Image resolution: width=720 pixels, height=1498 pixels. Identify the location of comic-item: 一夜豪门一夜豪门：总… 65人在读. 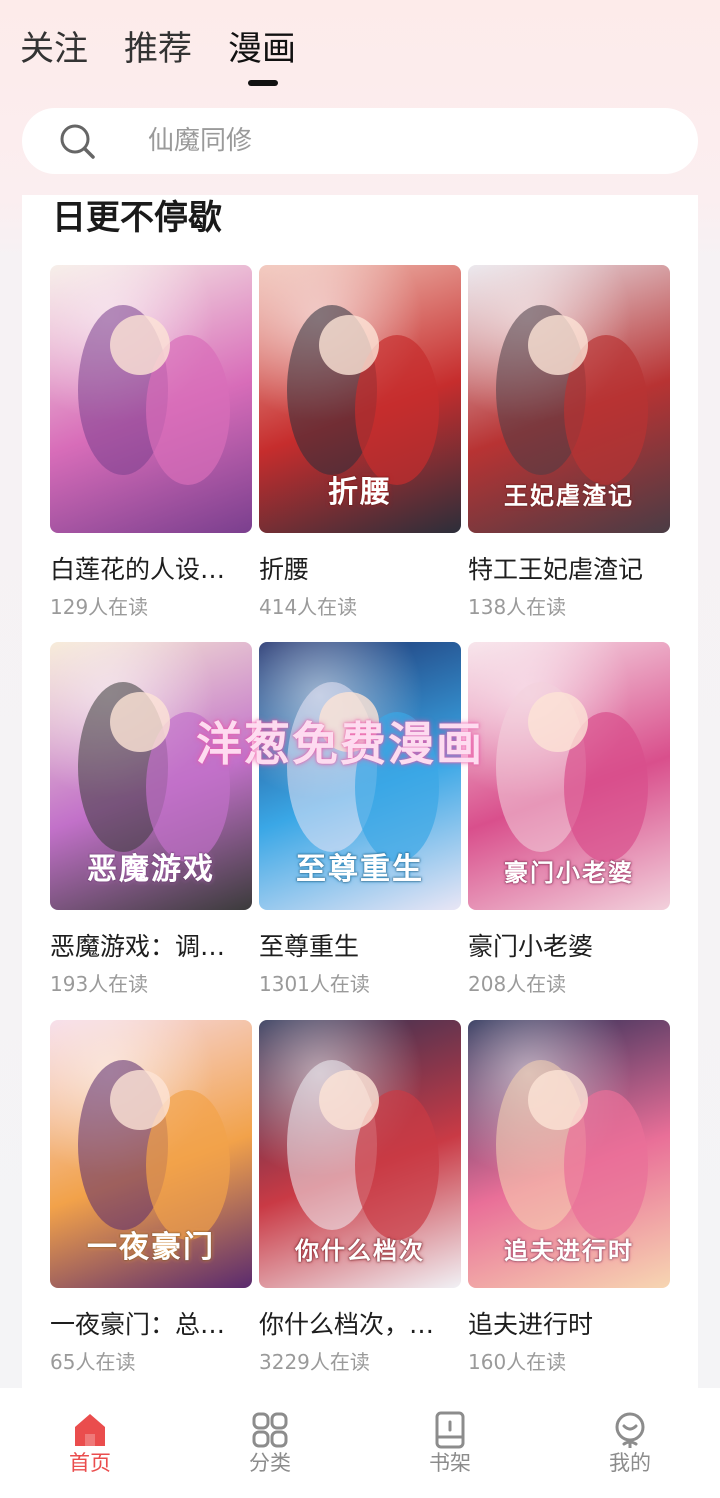
(151, 1198).